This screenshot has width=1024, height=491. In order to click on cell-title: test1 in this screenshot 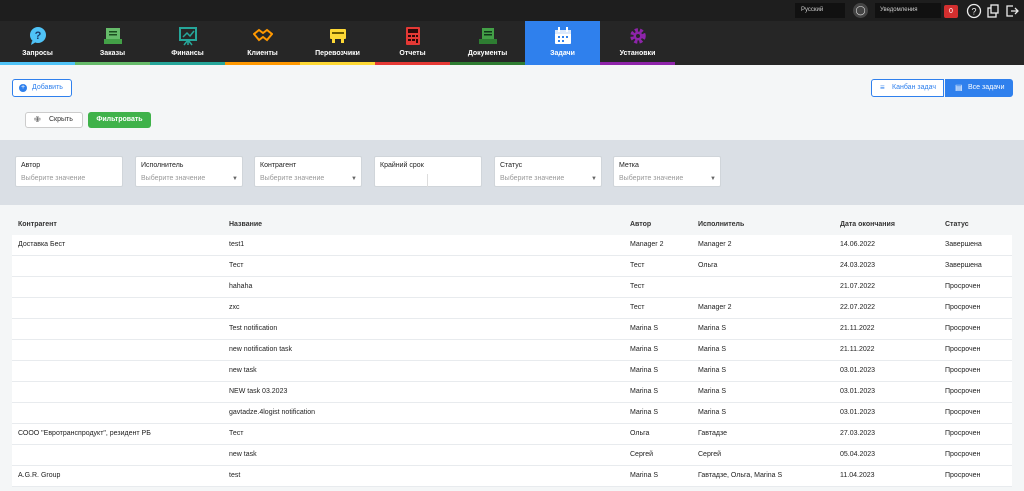, I will do `click(237, 244)`.